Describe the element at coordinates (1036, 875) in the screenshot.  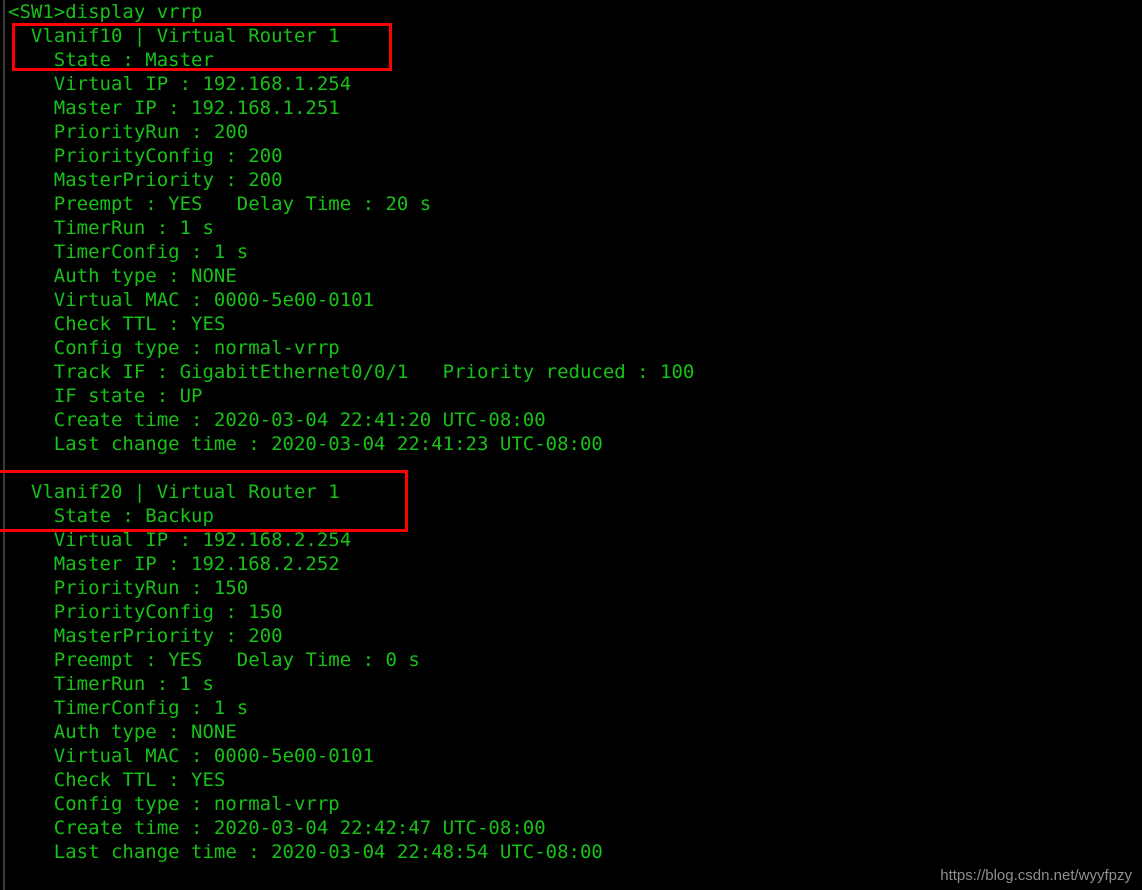
I see `watermark-url: https://blog.csdn.net/wyyfpzy` at that location.